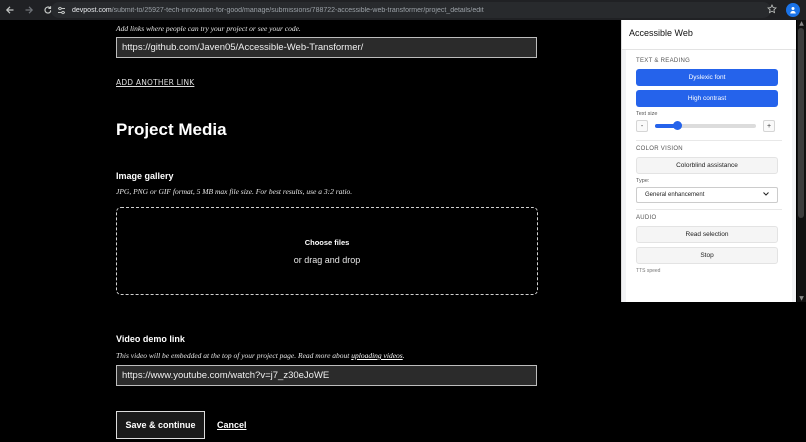 This screenshot has width=806, height=442. I want to click on image-gallery-label: Image gallery, so click(145, 176).